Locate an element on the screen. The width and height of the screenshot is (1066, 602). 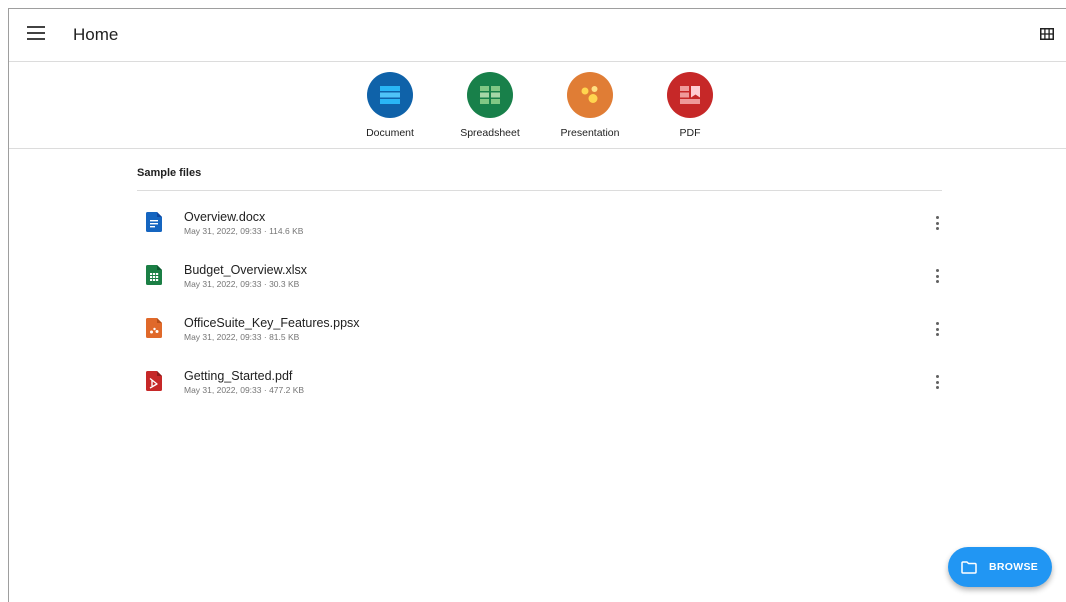
file-meta: May 31, 2022, 09:33 · 477.2 KB is located at coordinates (244, 390).